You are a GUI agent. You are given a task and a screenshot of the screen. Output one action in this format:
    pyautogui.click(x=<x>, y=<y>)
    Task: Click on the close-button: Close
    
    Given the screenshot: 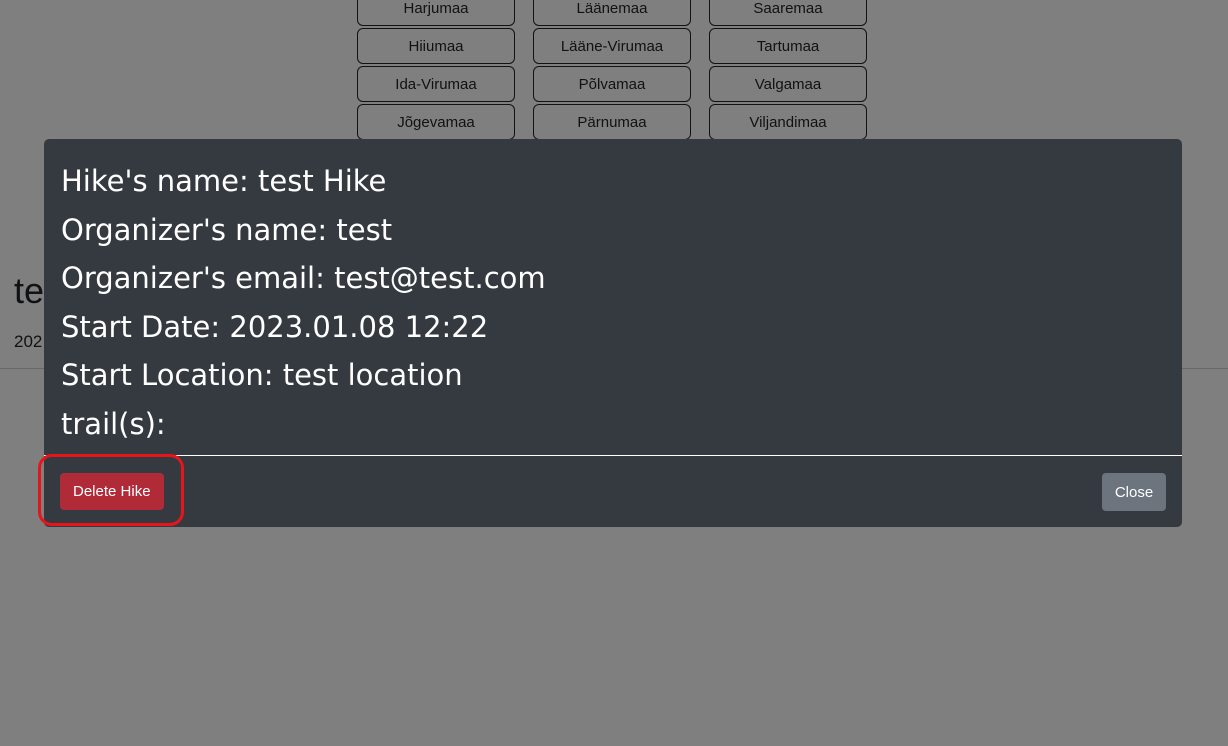 What is the action you would take?
    pyautogui.click(x=1134, y=492)
    